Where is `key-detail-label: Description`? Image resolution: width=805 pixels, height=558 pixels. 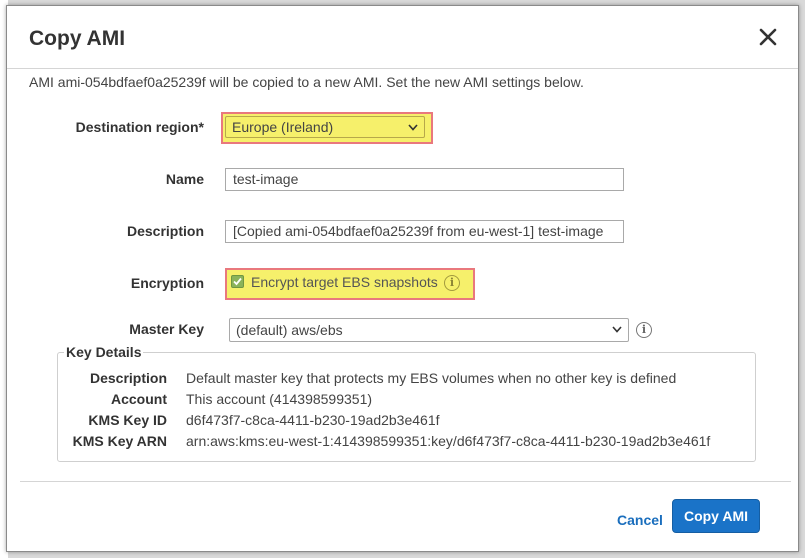
key-detail-label: Description is located at coordinates (128, 378).